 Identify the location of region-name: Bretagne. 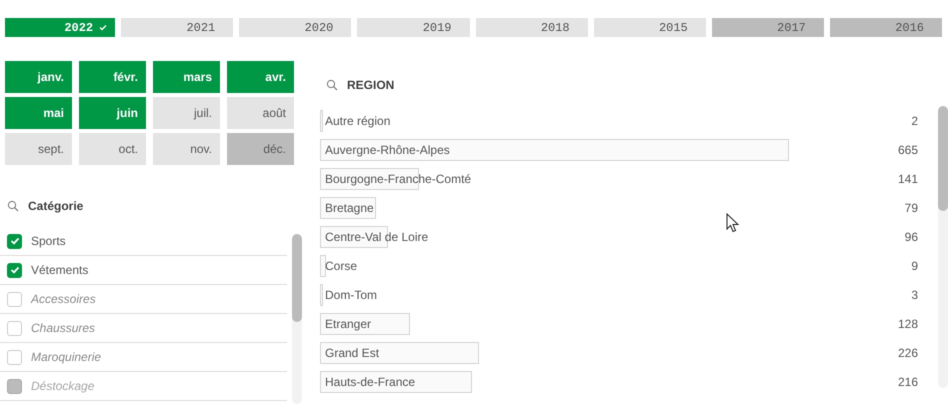
(347, 207).